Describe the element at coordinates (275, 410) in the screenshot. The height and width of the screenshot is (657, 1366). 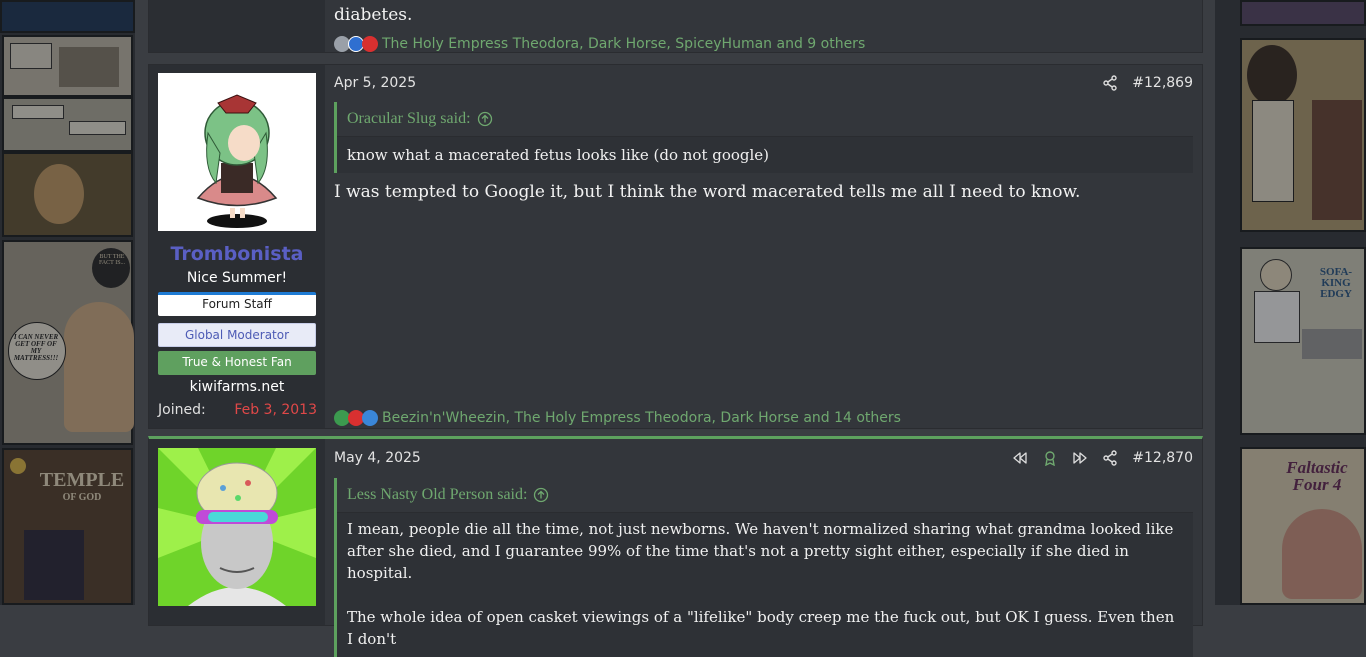
I see `joined-date: Feb 3, 2013` at that location.